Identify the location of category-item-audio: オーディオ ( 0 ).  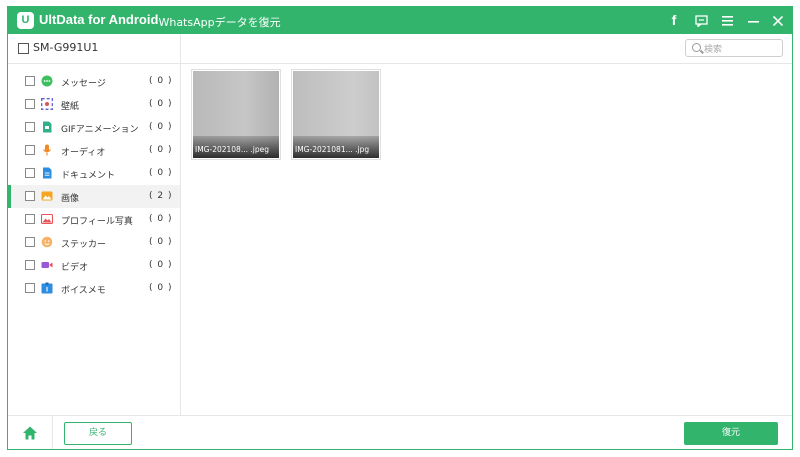
(94, 150).